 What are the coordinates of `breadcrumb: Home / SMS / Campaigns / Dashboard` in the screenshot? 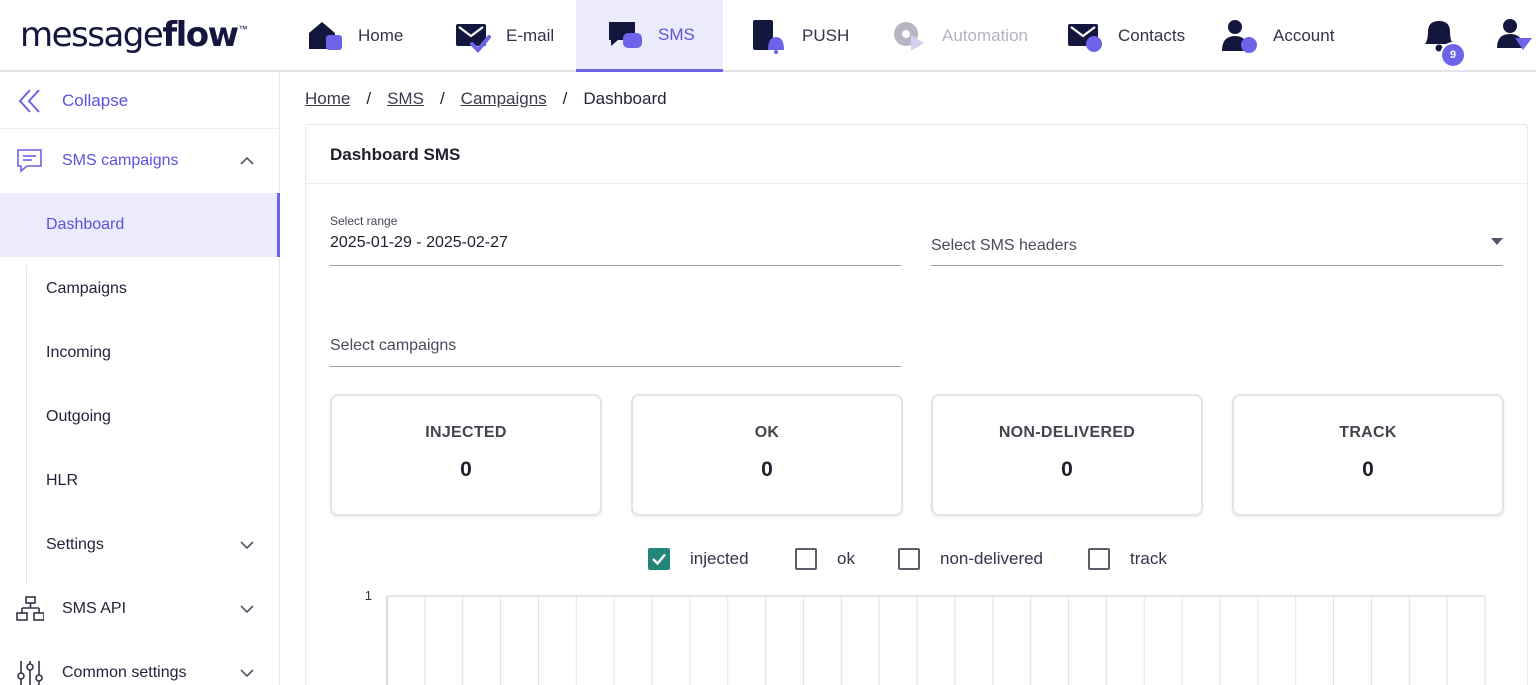 It's located at (486, 99).